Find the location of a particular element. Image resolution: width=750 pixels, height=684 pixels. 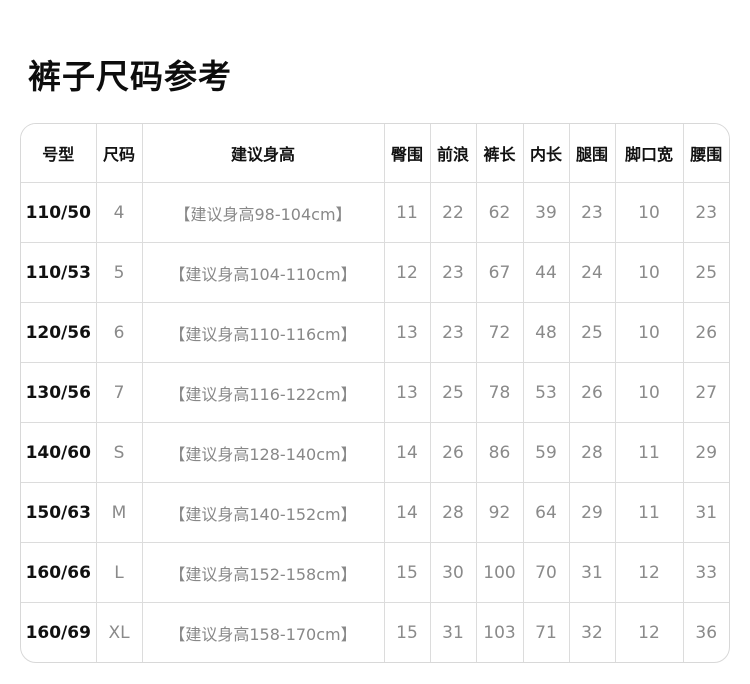

measurement-cell: 24 is located at coordinates (592, 272).